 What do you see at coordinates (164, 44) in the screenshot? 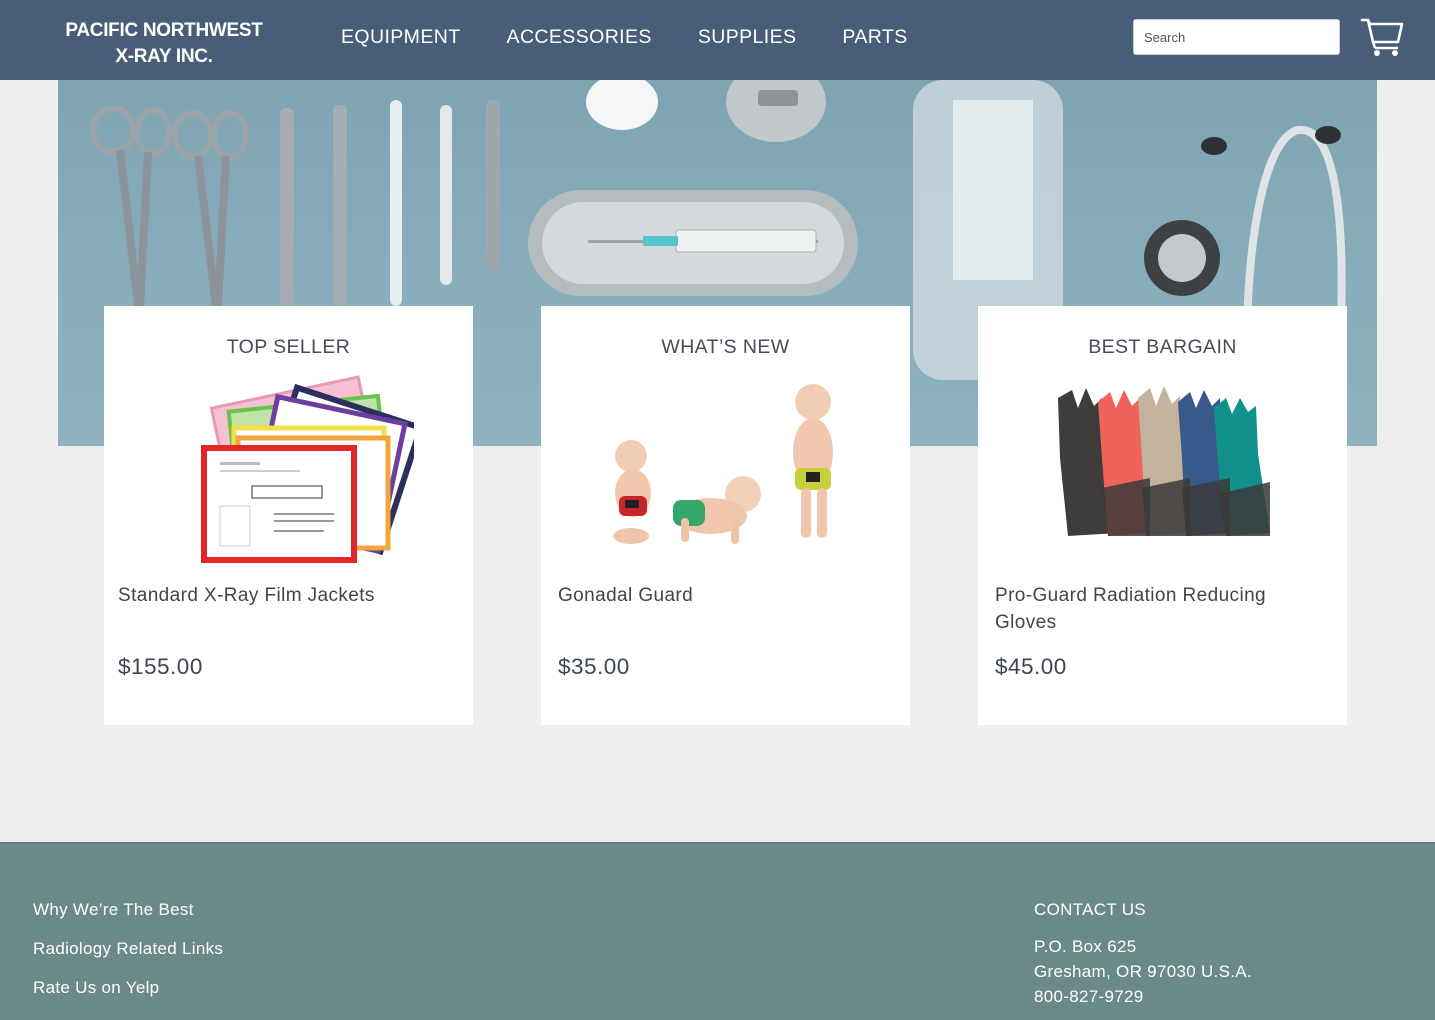
I see `site-logo: PACIFIC NORTHWEST X-RAY INC.` at bounding box center [164, 44].